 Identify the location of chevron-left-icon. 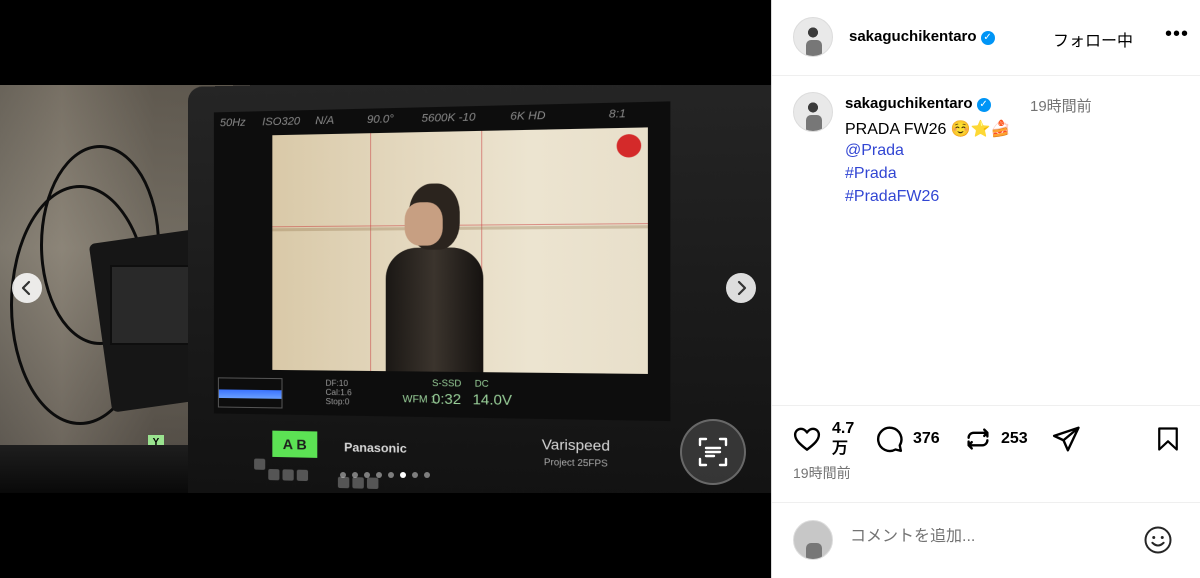
(26, 288).